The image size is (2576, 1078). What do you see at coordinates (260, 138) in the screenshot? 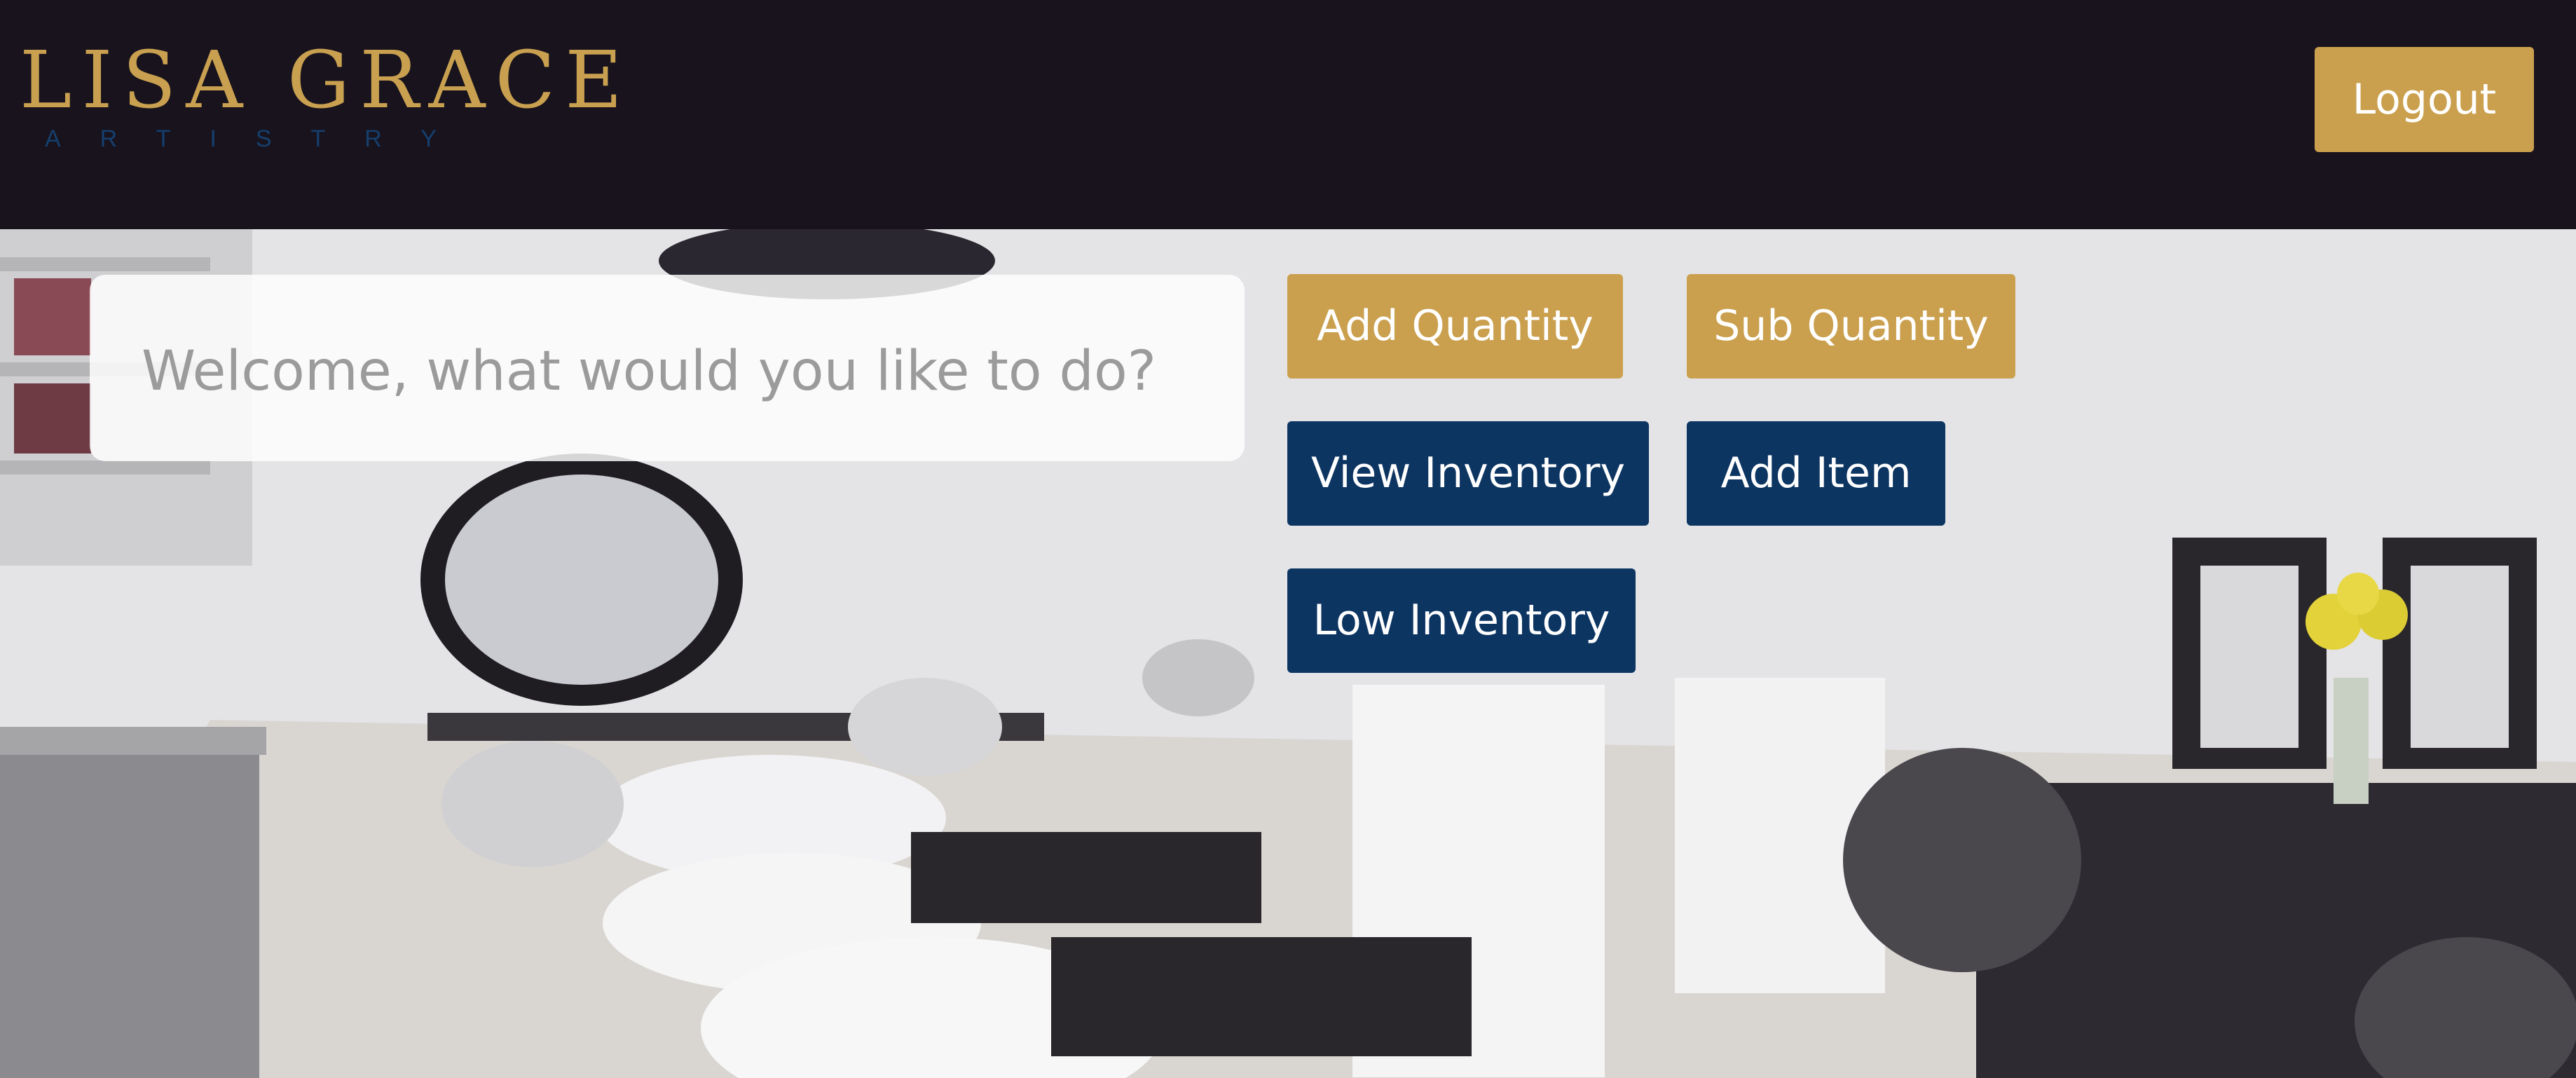
I see `logo-tagline: ARTISTRY` at bounding box center [260, 138].